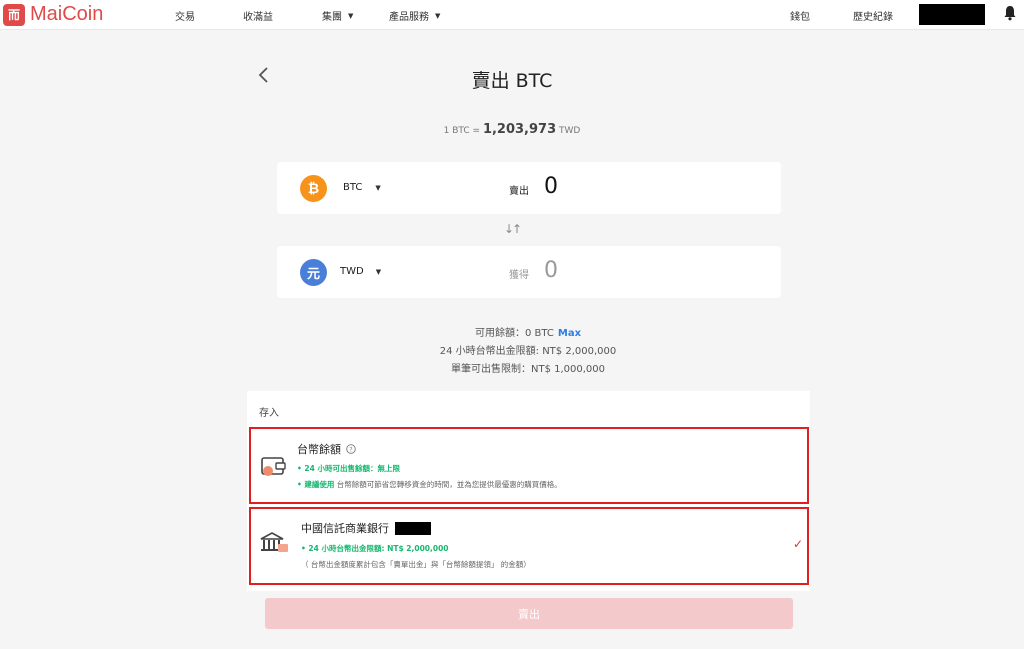  Describe the element at coordinates (345, 528) in the screenshot. I see `bank-title-text: 中國信託商業銀行` at that location.